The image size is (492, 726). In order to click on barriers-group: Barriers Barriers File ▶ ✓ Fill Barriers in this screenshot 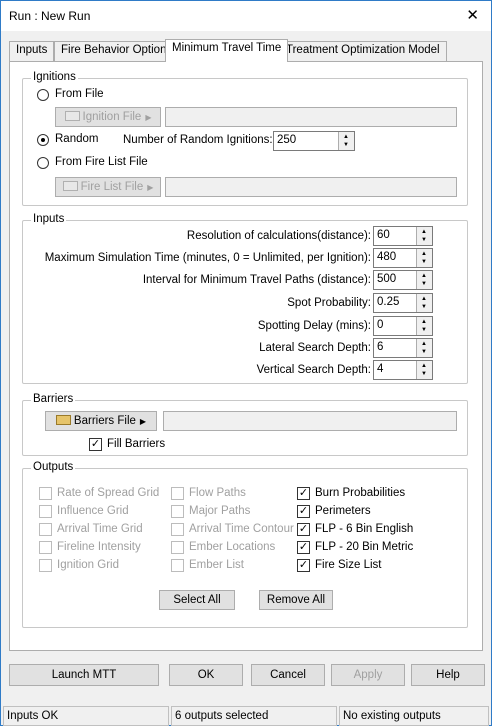, I will do `click(245, 424)`.